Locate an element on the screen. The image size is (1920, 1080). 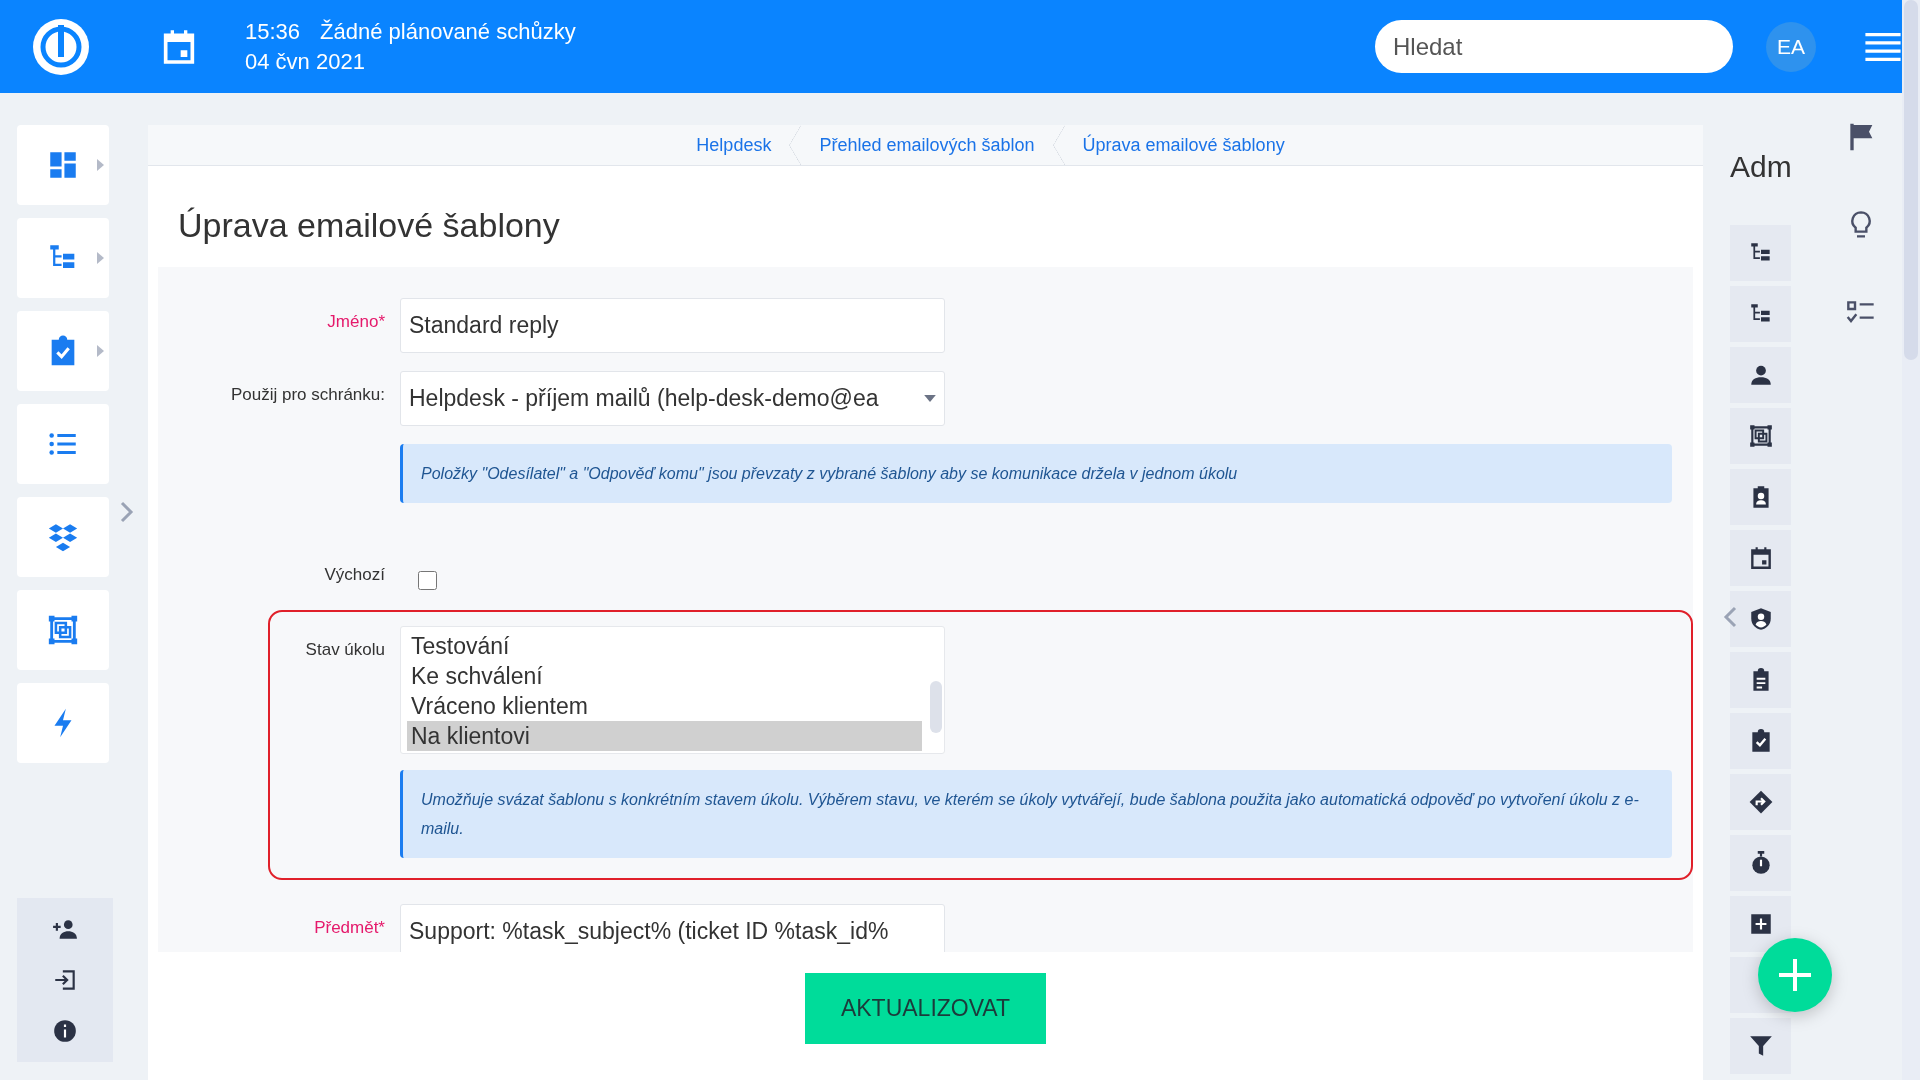
direction-sign-icon is located at coordinates (1760, 802).